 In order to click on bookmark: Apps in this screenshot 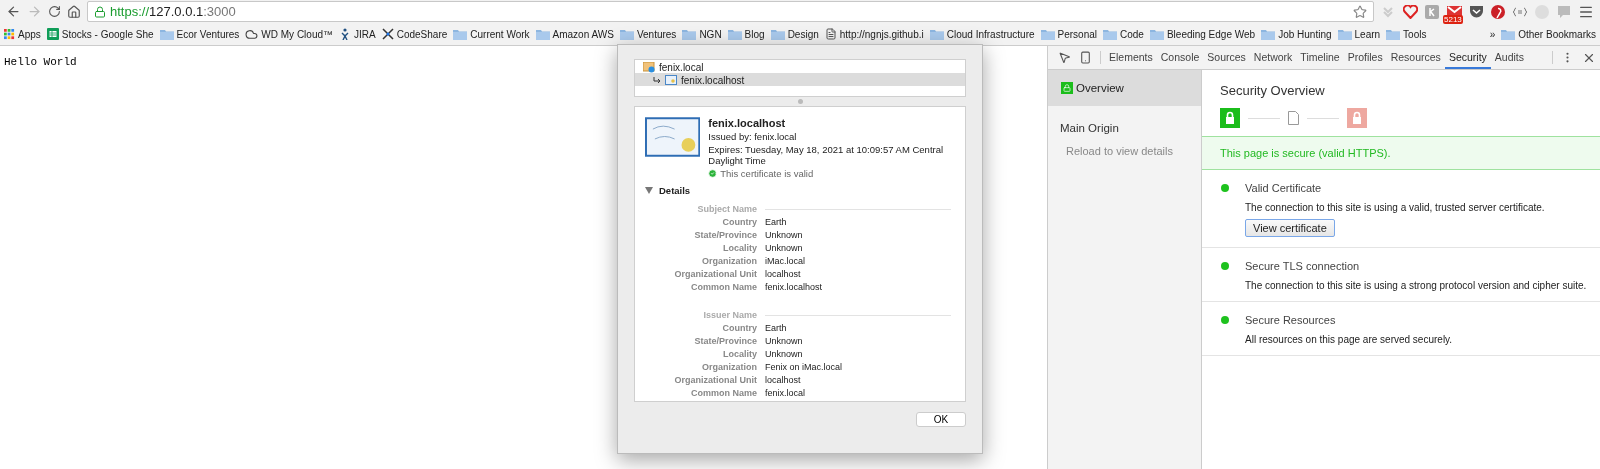, I will do `click(22, 34)`.